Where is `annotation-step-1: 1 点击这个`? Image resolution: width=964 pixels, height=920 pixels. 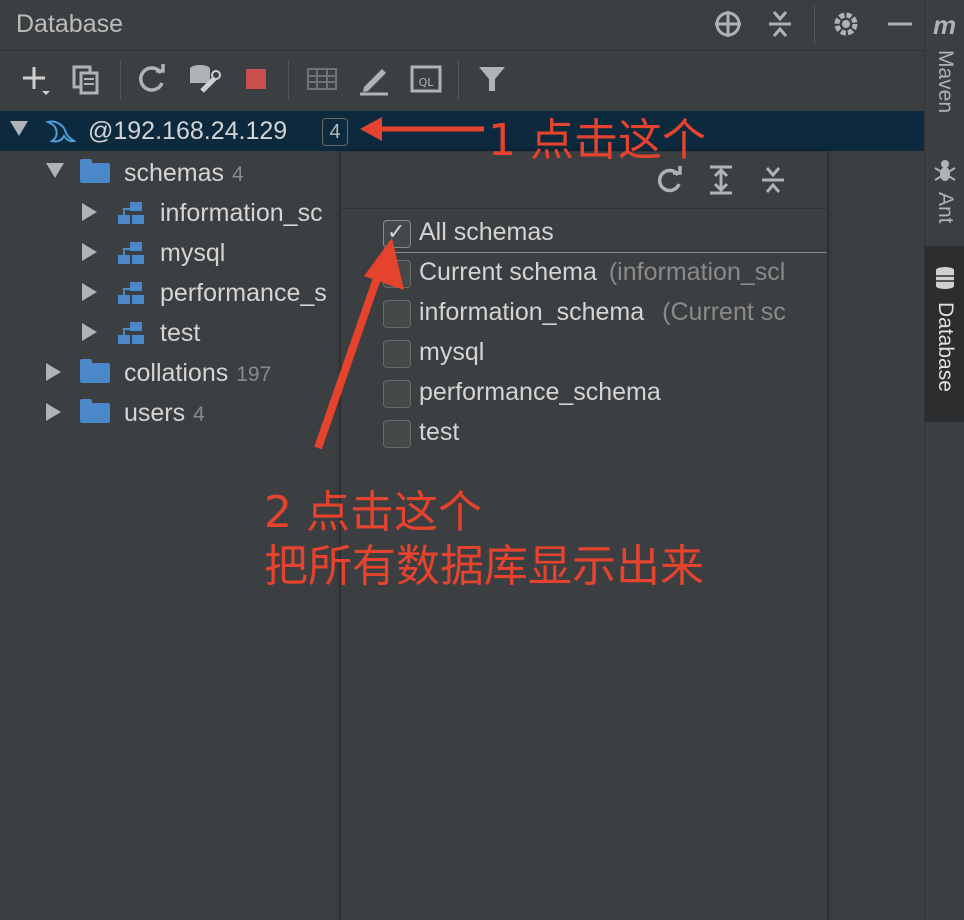 annotation-step-1: 1 点击这个 is located at coordinates (597, 140).